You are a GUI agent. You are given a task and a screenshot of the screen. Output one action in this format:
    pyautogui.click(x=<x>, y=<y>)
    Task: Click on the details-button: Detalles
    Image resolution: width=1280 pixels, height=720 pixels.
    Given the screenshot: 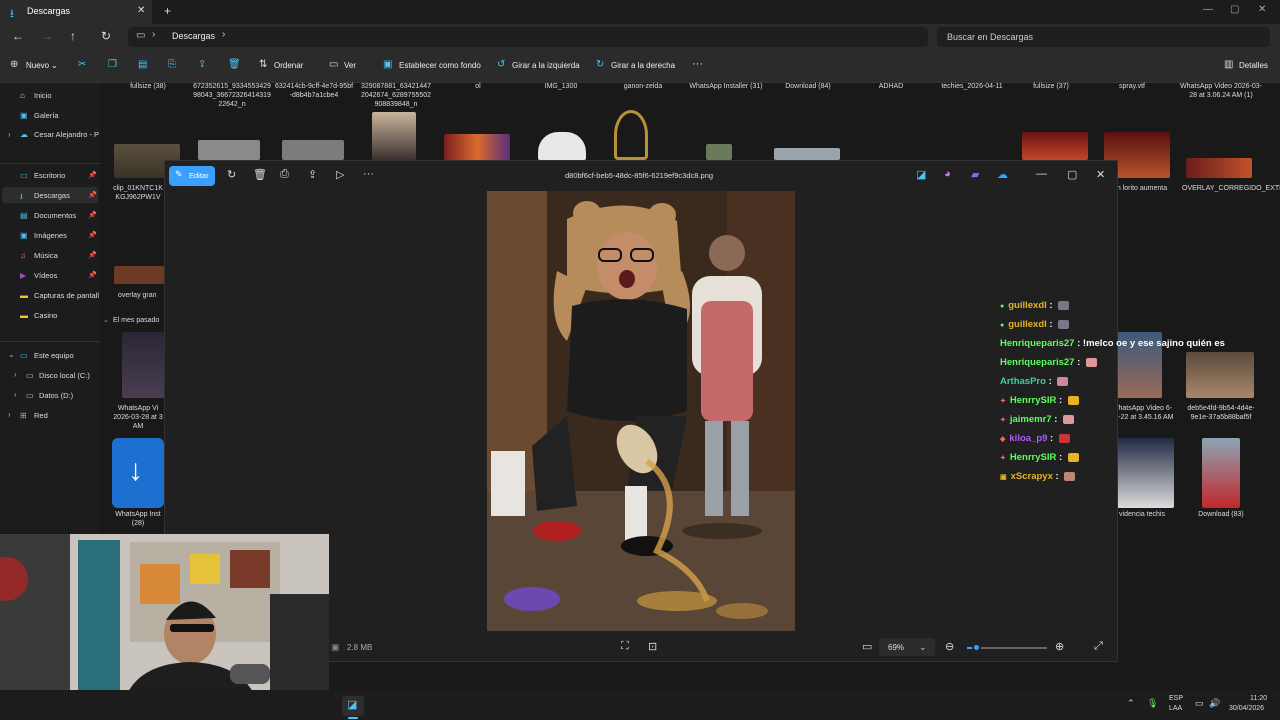 What is the action you would take?
    pyautogui.click(x=1253, y=65)
    